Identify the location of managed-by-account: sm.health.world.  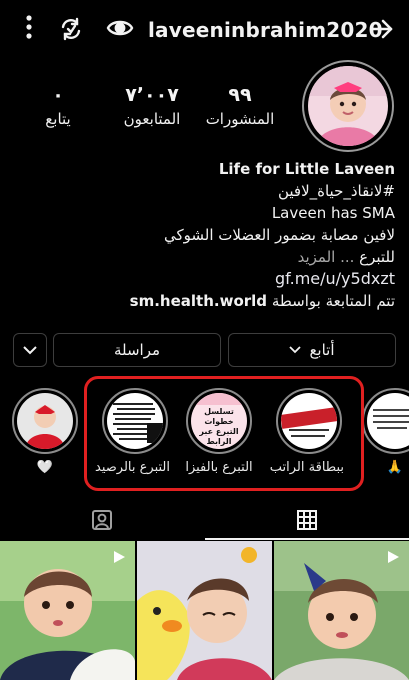
(198, 301).